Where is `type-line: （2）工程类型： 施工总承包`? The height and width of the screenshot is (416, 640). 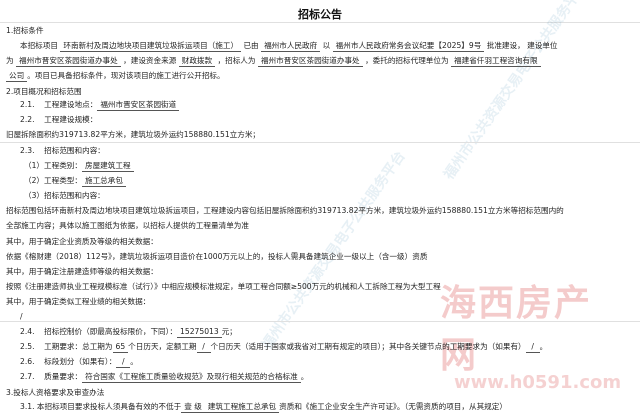
type-line: （2）工程类型： 施工总承包 is located at coordinates (75, 181).